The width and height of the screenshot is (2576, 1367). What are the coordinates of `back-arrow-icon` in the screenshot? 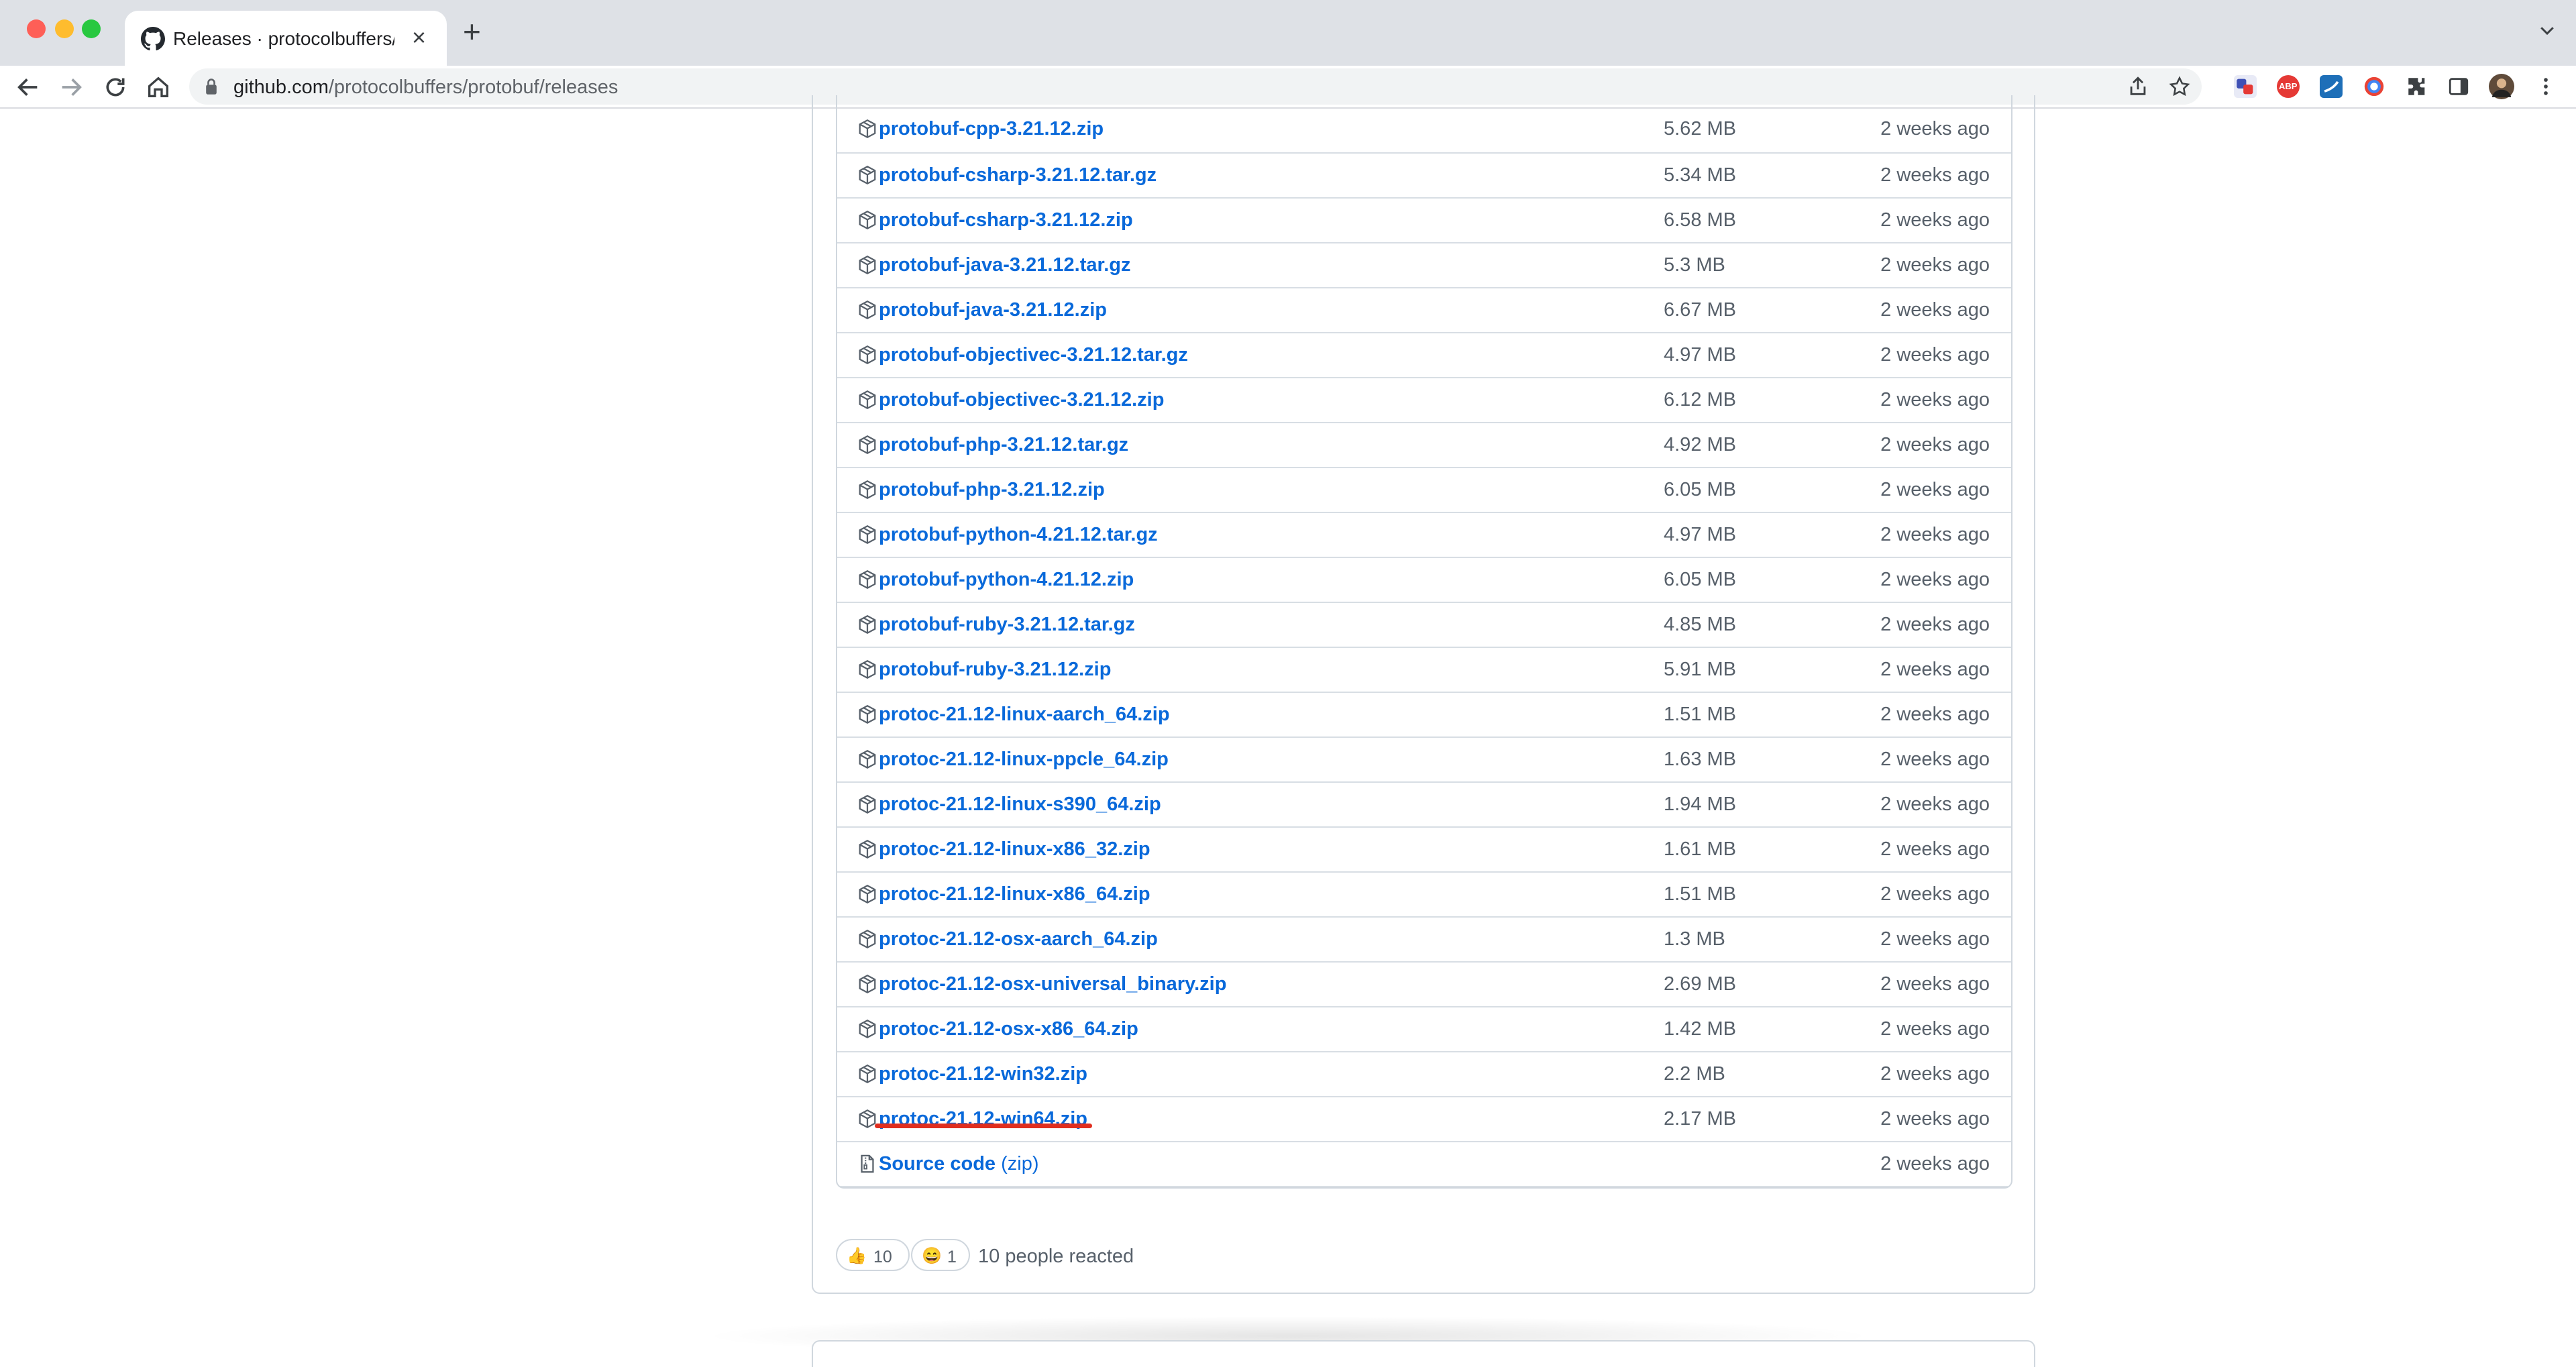 It's located at (28, 87).